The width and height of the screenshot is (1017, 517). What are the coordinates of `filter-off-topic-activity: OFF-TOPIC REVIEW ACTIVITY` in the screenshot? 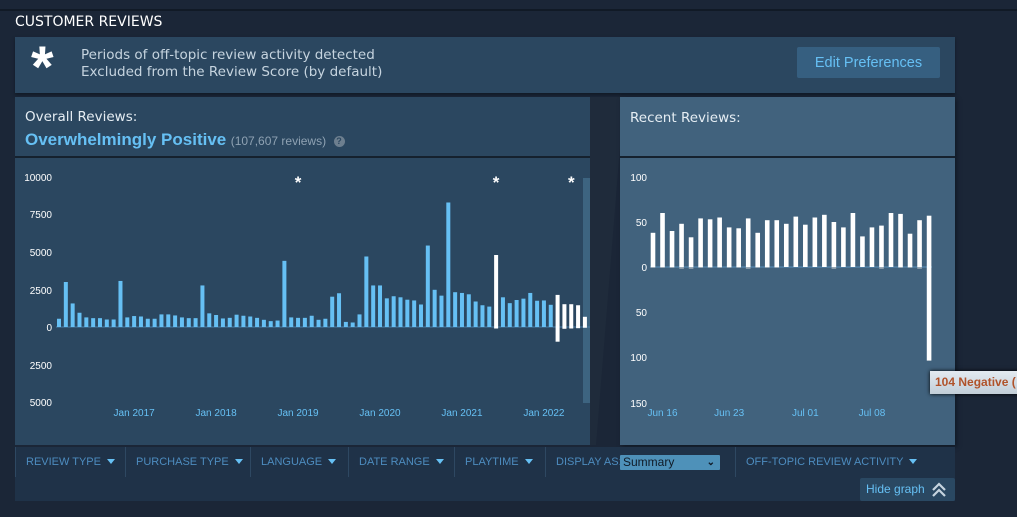 It's located at (826, 462).